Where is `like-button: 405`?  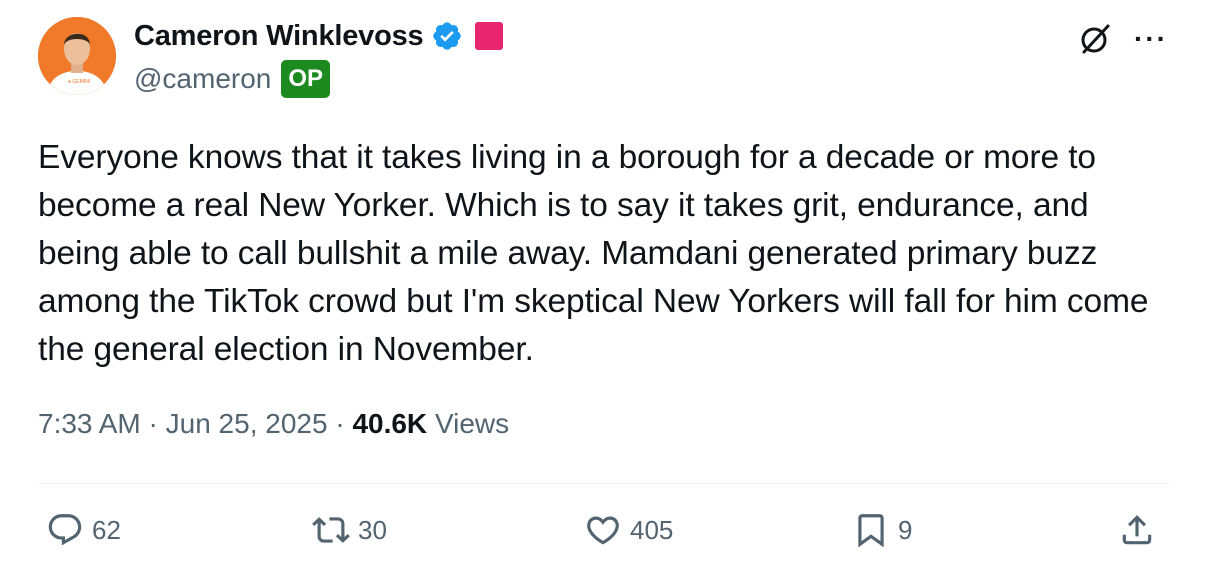 like-button: 405 is located at coordinates (628, 530).